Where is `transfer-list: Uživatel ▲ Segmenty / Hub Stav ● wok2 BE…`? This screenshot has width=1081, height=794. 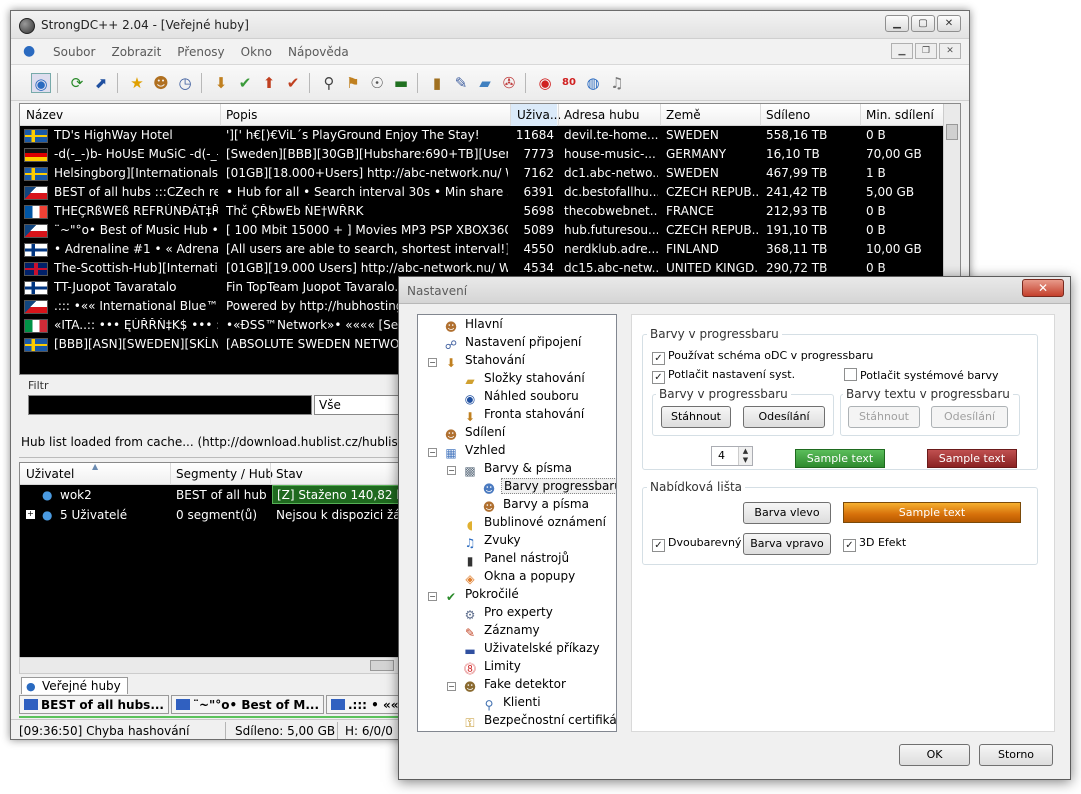
transfer-list: Uživatel ▲ Segmenty / Hub Stav ● wok2 BE… is located at coordinates (215, 568).